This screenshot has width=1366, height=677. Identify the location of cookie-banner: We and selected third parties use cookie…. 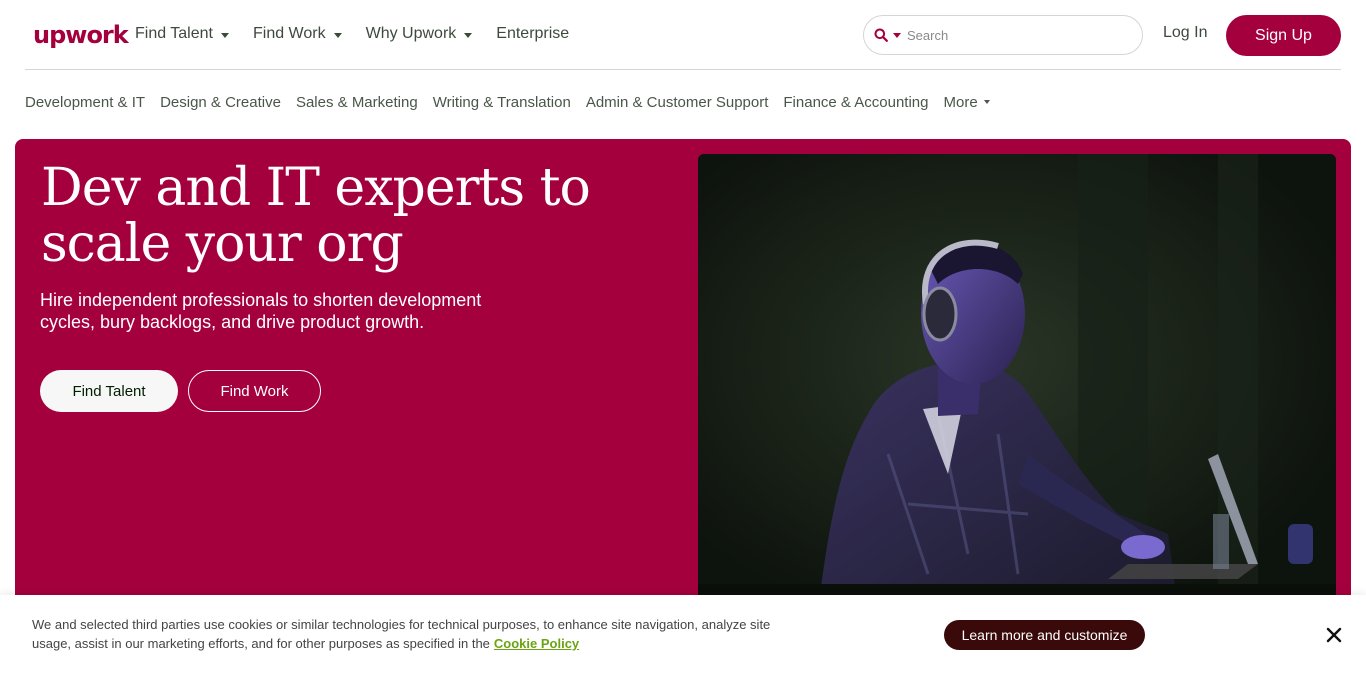
(683, 636).